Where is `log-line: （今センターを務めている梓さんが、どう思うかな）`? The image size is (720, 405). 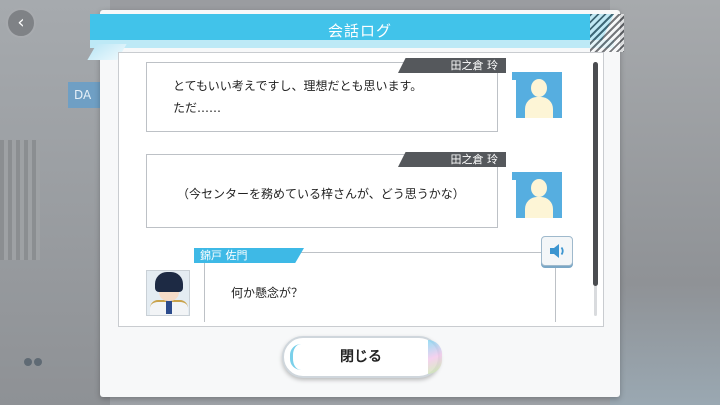 log-line: （今センターを務めている梓さんが、どう思うかな） is located at coordinates (321, 194).